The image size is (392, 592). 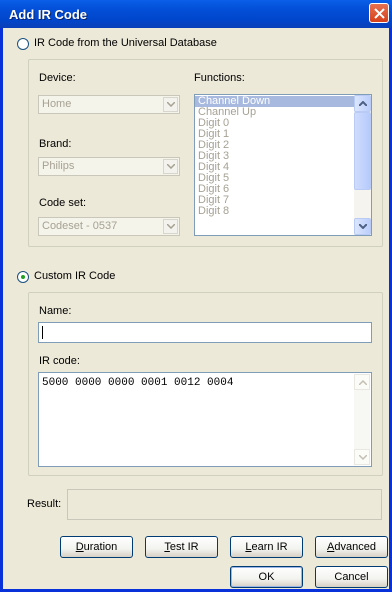 I want to click on scroll-thumb, so click(x=362, y=151).